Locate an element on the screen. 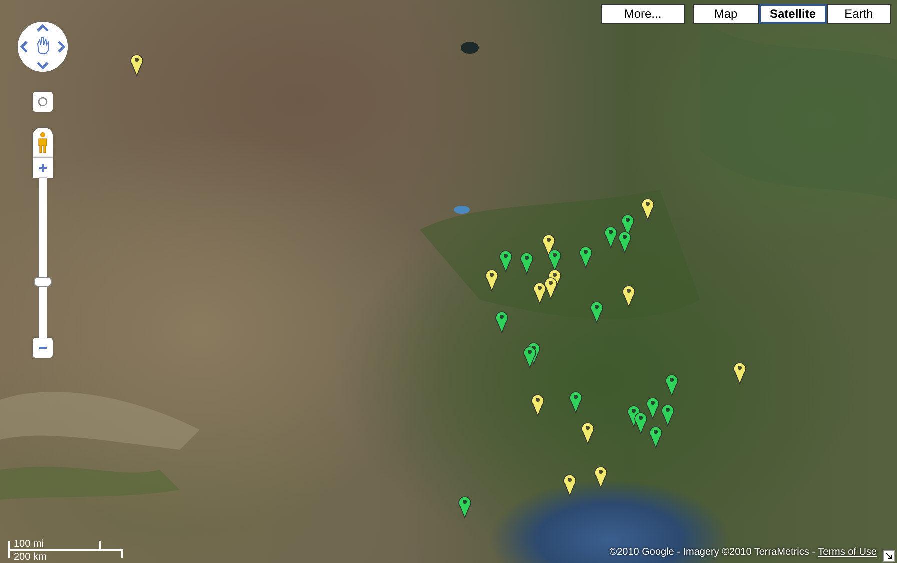 This screenshot has height=563, width=897. plus-icon is located at coordinates (43, 168).